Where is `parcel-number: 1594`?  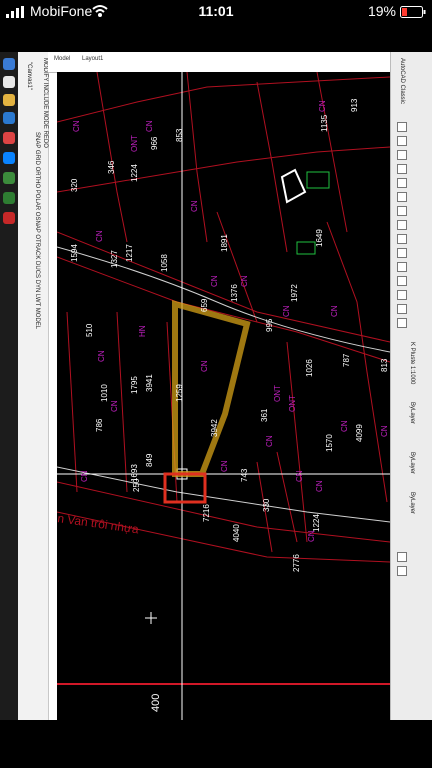
parcel-number: 1594 is located at coordinates (74, 253).